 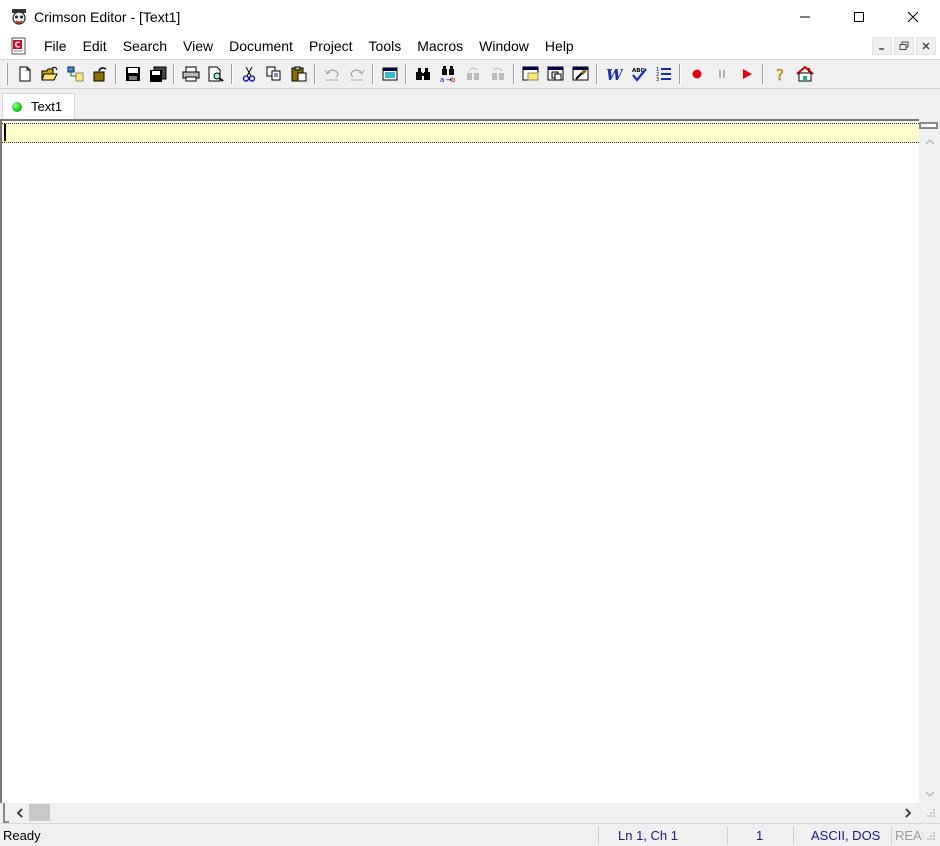 I want to click on menu-project: Project, so click(x=331, y=46).